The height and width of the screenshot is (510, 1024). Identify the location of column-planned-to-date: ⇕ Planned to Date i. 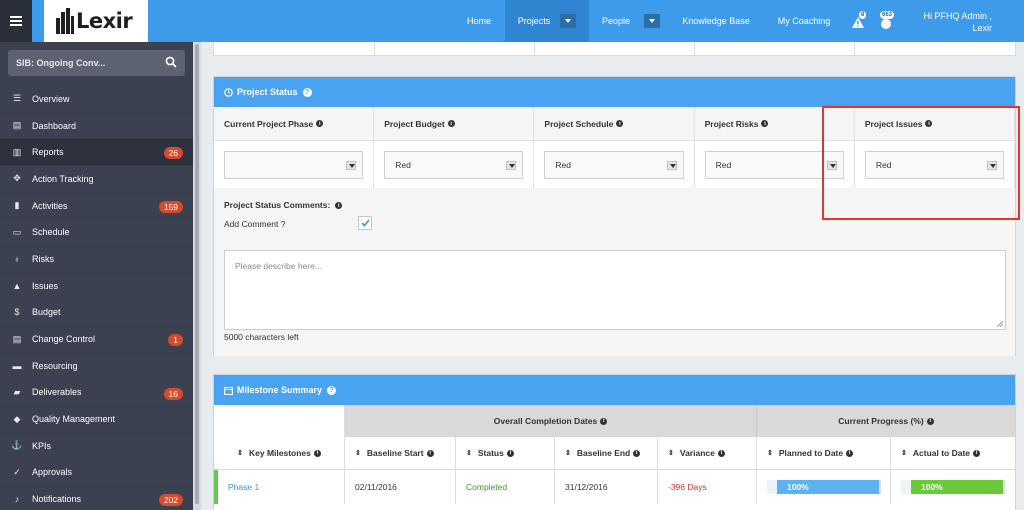
(824, 453).